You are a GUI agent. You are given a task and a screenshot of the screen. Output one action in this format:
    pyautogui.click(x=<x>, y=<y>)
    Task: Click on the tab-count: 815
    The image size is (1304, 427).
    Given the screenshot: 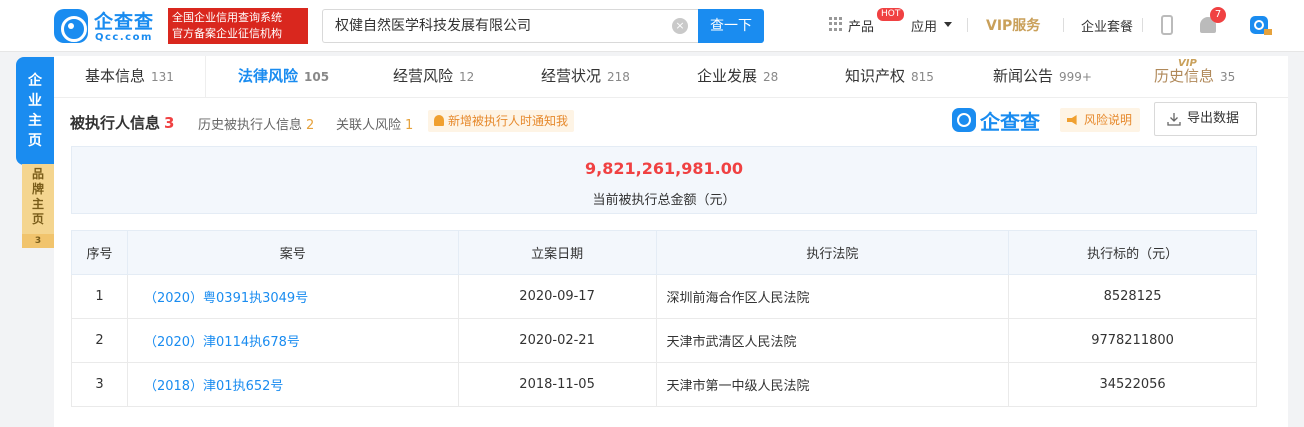 What is the action you would take?
    pyautogui.click(x=922, y=77)
    